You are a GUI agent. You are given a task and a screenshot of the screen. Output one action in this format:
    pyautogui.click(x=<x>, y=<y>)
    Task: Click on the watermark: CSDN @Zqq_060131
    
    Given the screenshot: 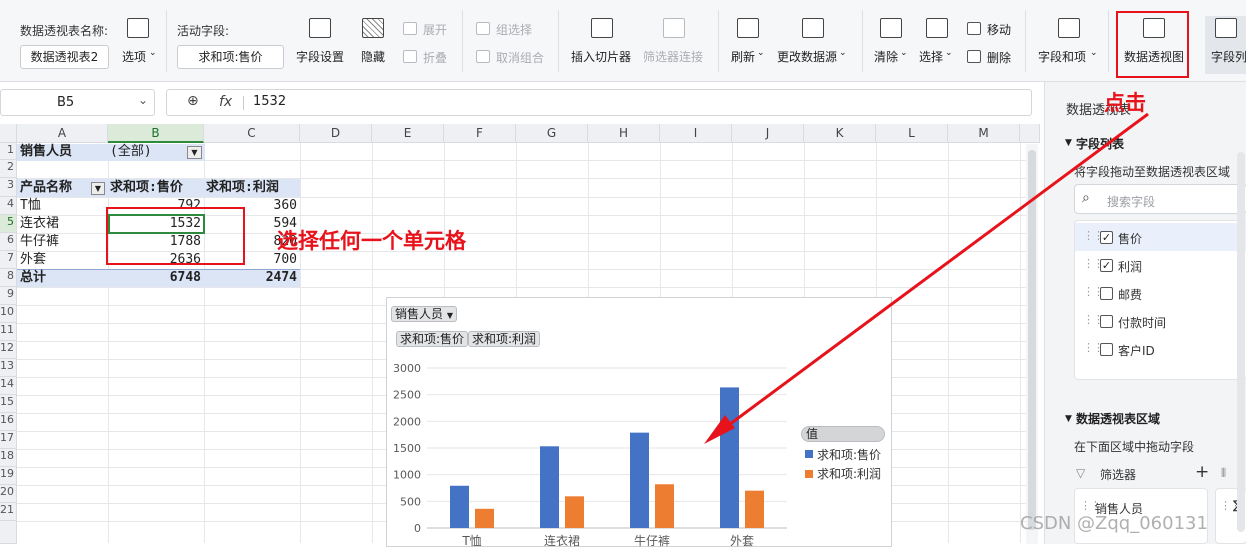 What is the action you would take?
    pyautogui.click(x=1114, y=523)
    